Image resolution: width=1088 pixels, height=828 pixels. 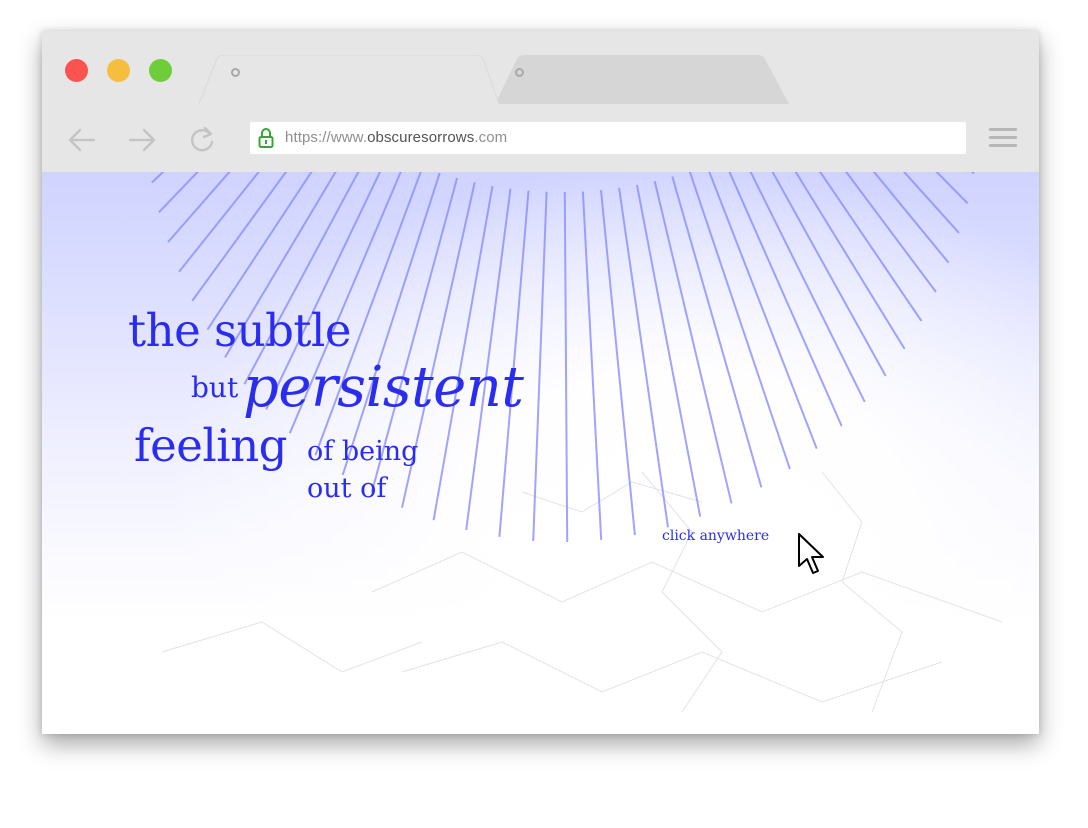 What do you see at coordinates (211, 445) in the screenshot?
I see `poem-word-feeling: feeling` at bounding box center [211, 445].